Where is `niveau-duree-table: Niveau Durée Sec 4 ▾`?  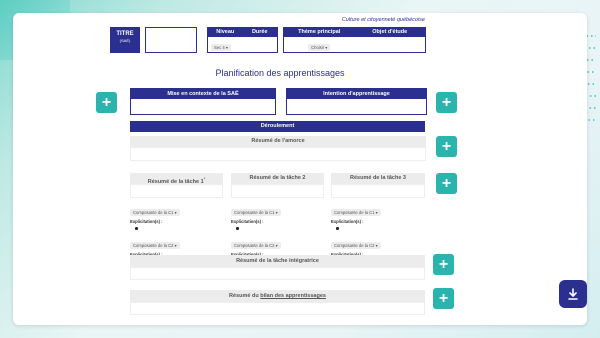 niveau-duree-table: Niveau Durée Sec 4 ▾ is located at coordinates (242, 40).